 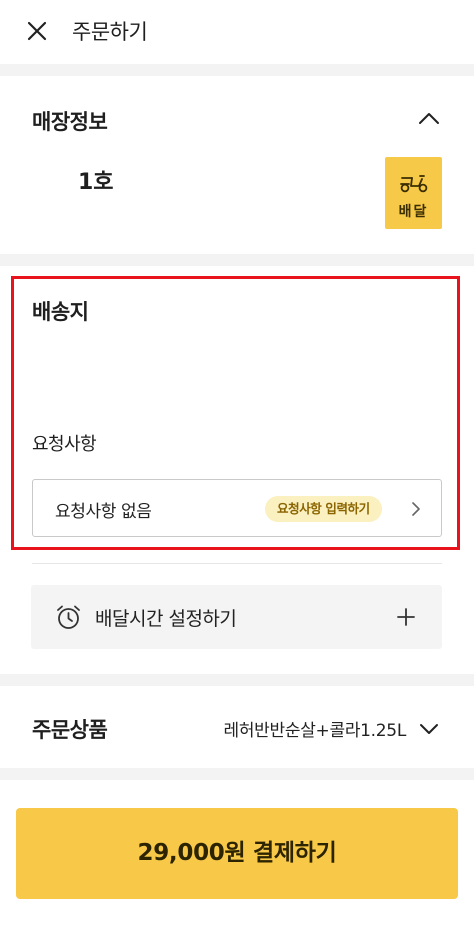 What do you see at coordinates (96, 182) in the screenshot?
I see `store-name: 1호` at bounding box center [96, 182].